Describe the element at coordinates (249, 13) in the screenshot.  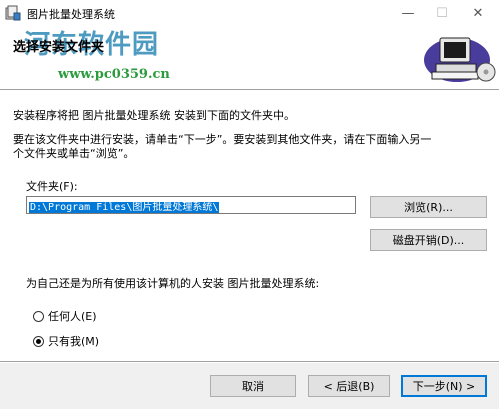
I see `title-bar: 图片批量处理系统 — ☐ ✕` at that location.